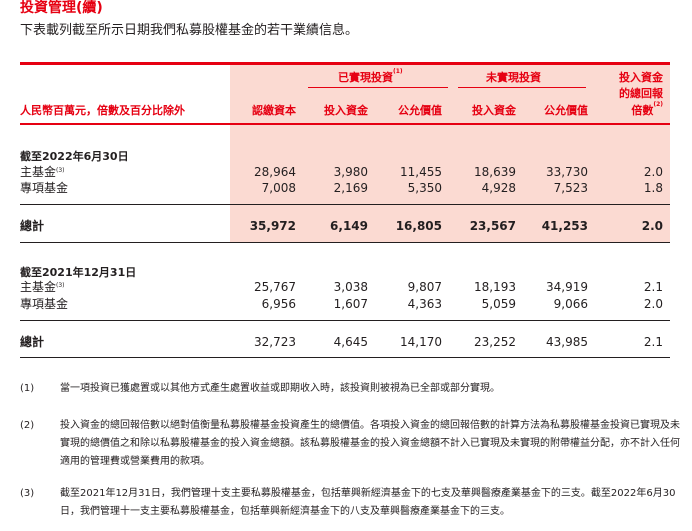 The image size is (692, 531). I want to click on unrealized-group-rule, so click(522, 87).